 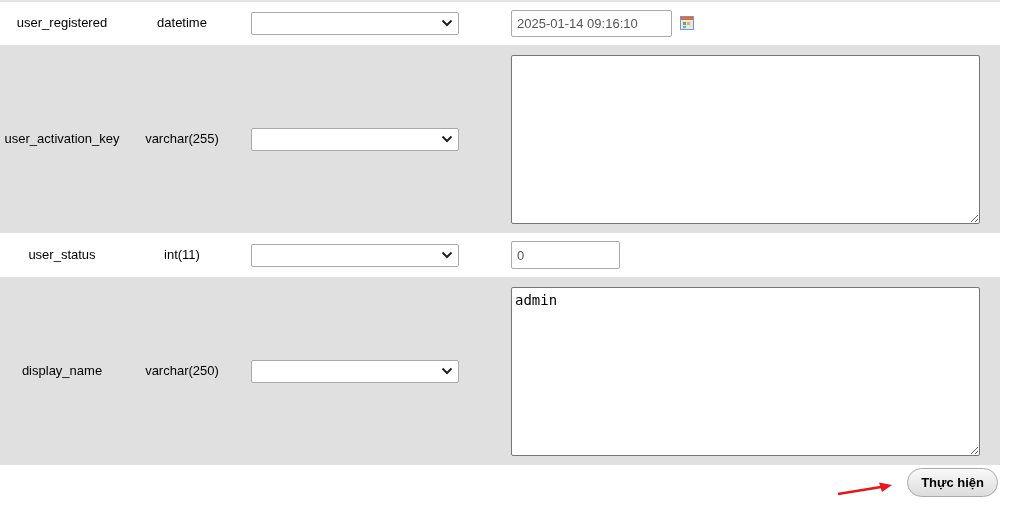 What do you see at coordinates (745, 371) in the screenshot?
I see `text-area: admin` at bounding box center [745, 371].